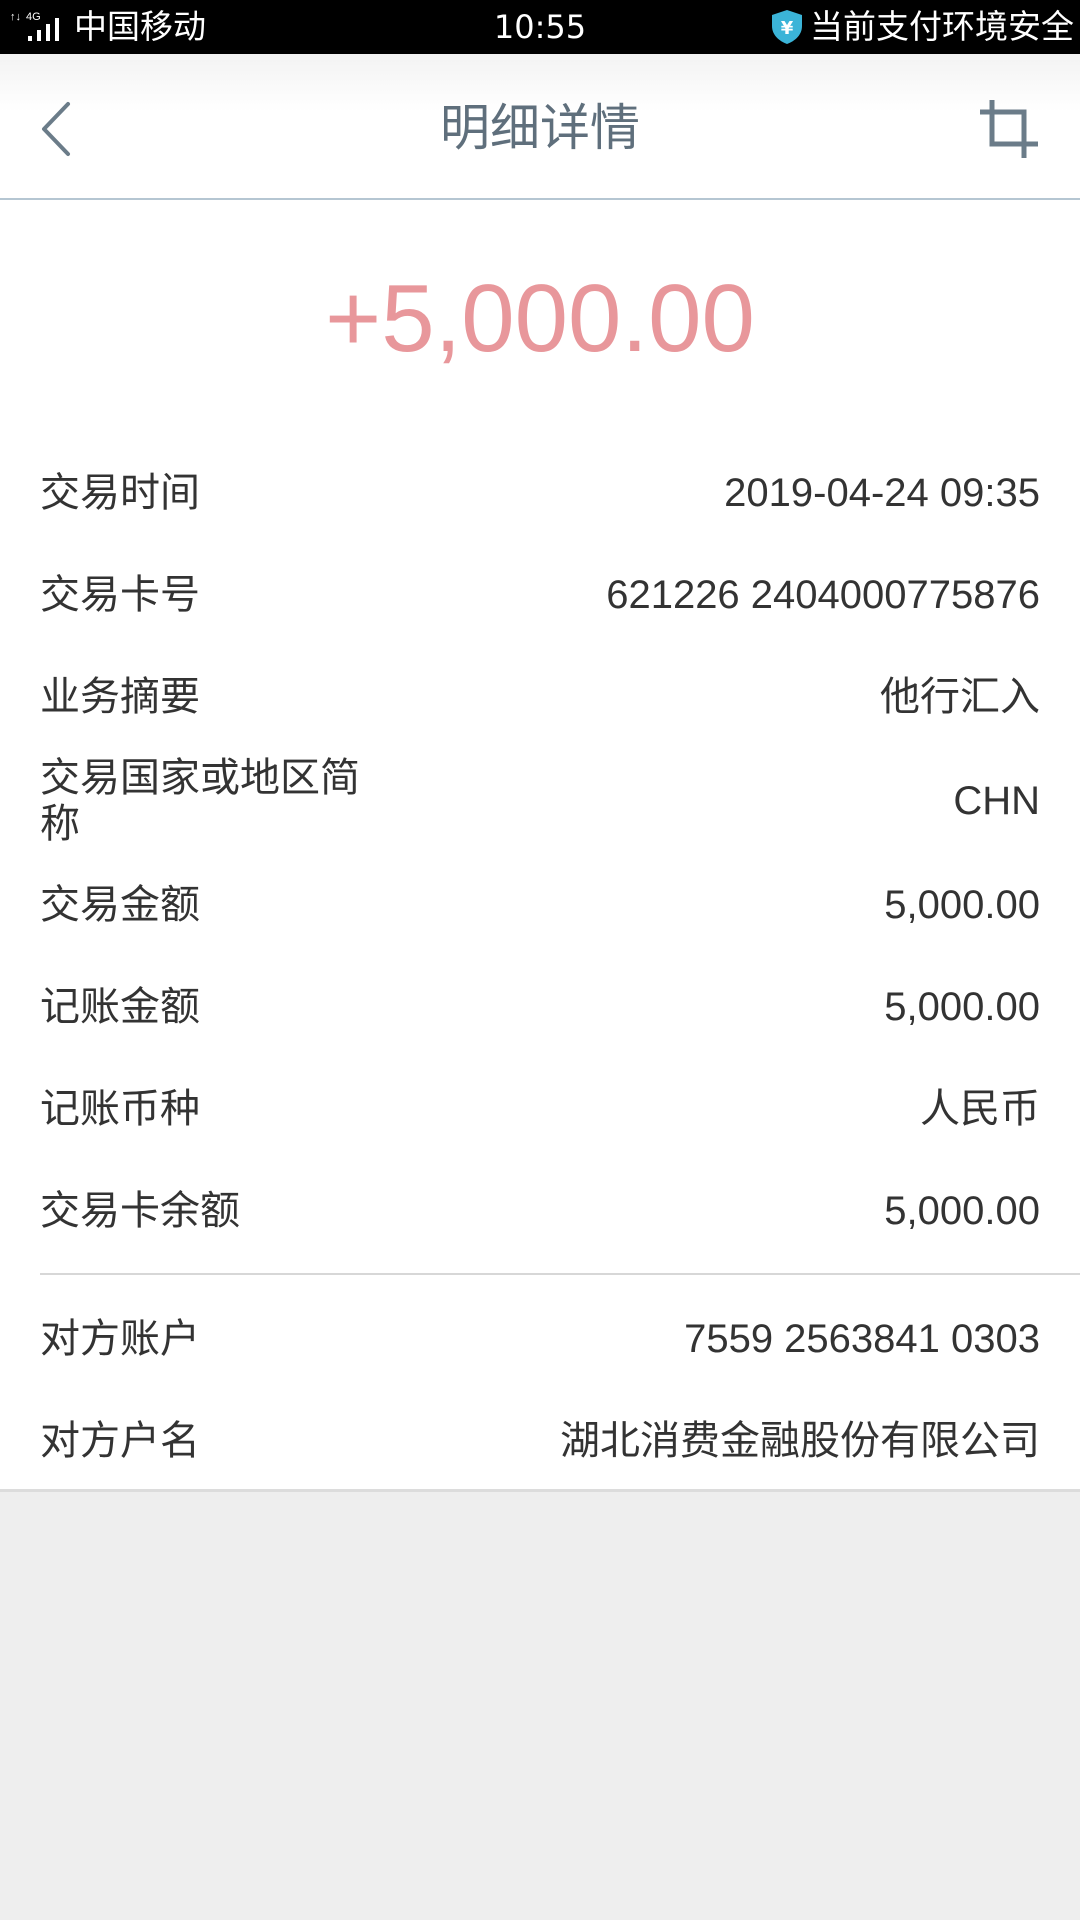 The width and height of the screenshot is (1080, 1920). Describe the element at coordinates (823, 595) in the screenshot. I see `detail-value: 621226 2404000775876` at that location.